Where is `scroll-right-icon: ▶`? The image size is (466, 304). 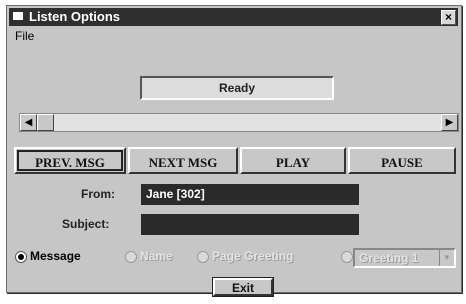
scroll-right-icon: ▶ is located at coordinates (449, 122).